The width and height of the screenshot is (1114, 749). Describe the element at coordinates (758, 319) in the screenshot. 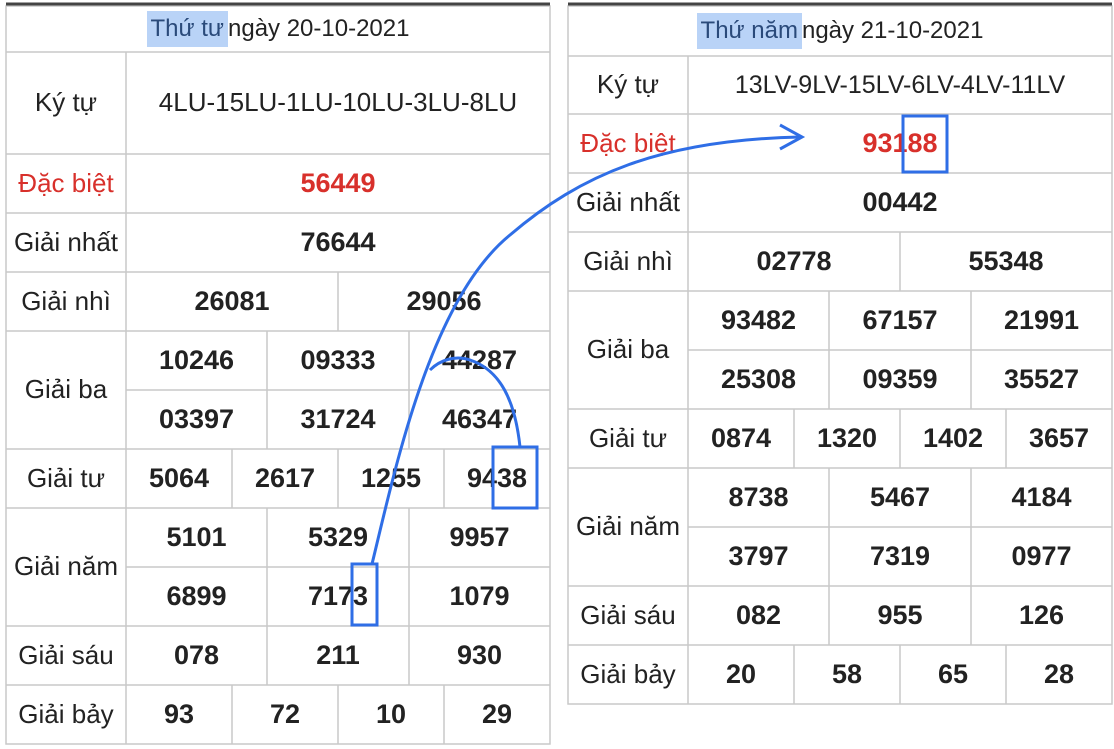

I see `right-value-giai-ba: 93482` at that location.